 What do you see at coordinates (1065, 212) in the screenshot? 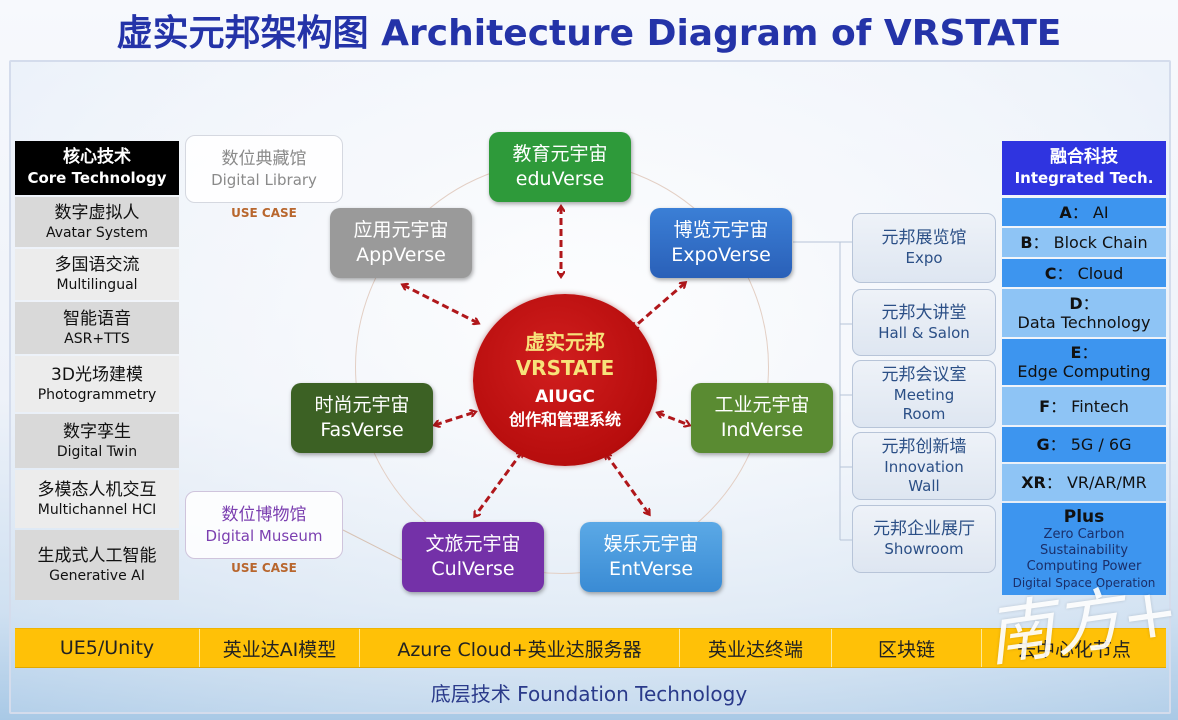
I see `itech-key: A` at bounding box center [1065, 212].